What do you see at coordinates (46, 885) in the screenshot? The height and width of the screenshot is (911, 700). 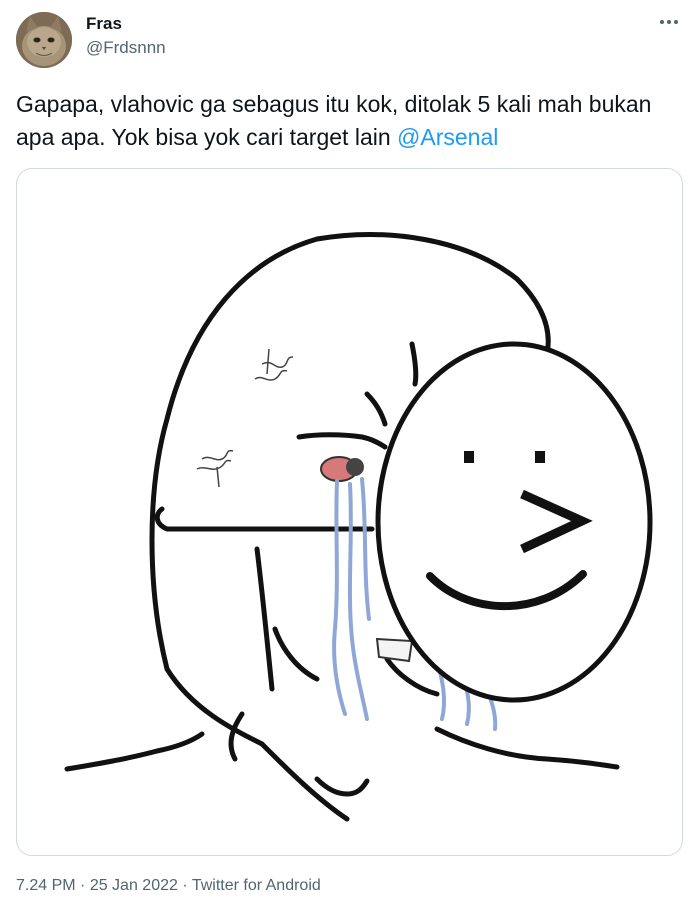 I see `tweet-time: 7.24 PM` at bounding box center [46, 885].